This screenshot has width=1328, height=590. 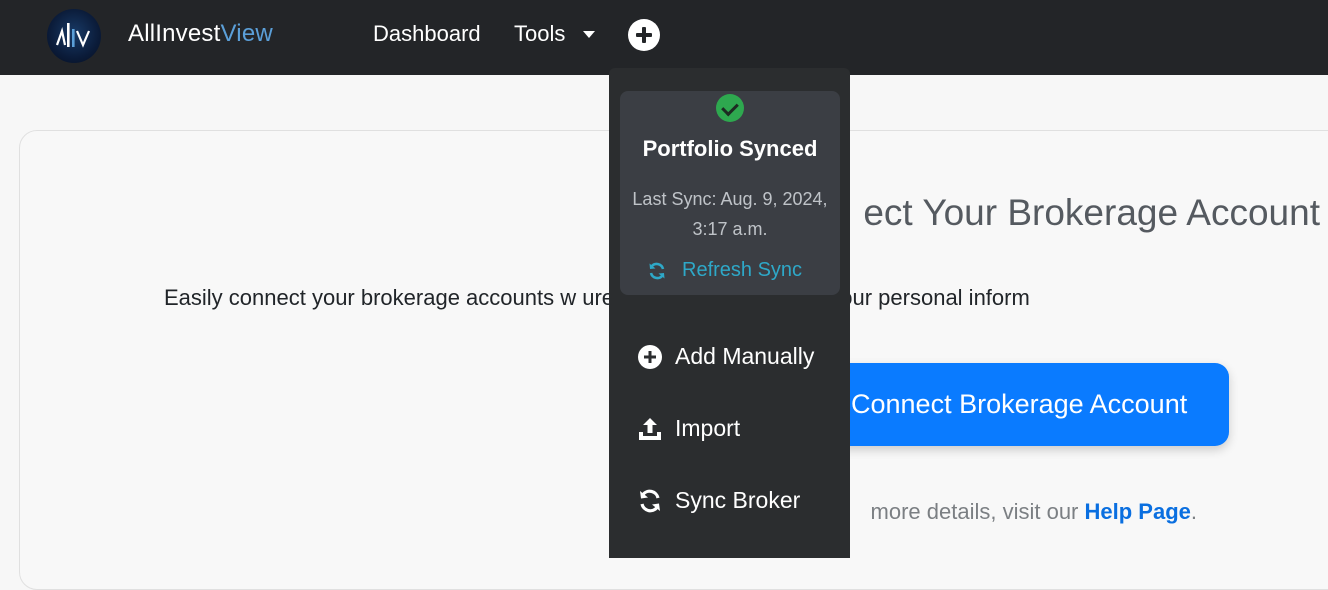 What do you see at coordinates (730, 214) in the screenshot?
I see `last-sync-time: Last Sync: Aug. 9, 2024, 3:17 a.m.` at bounding box center [730, 214].